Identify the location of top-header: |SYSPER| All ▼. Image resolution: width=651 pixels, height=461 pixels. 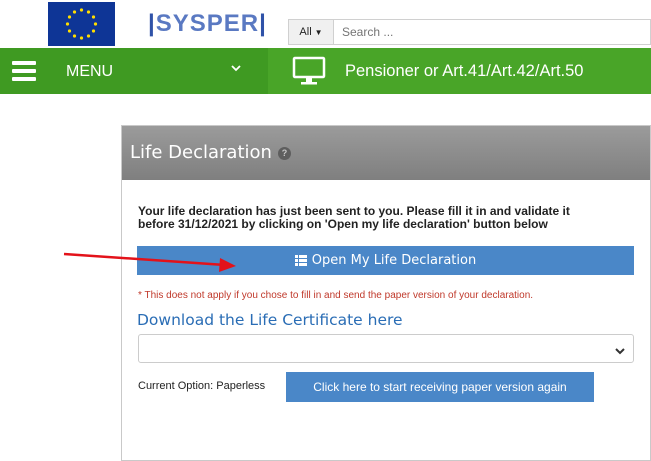
(325, 24).